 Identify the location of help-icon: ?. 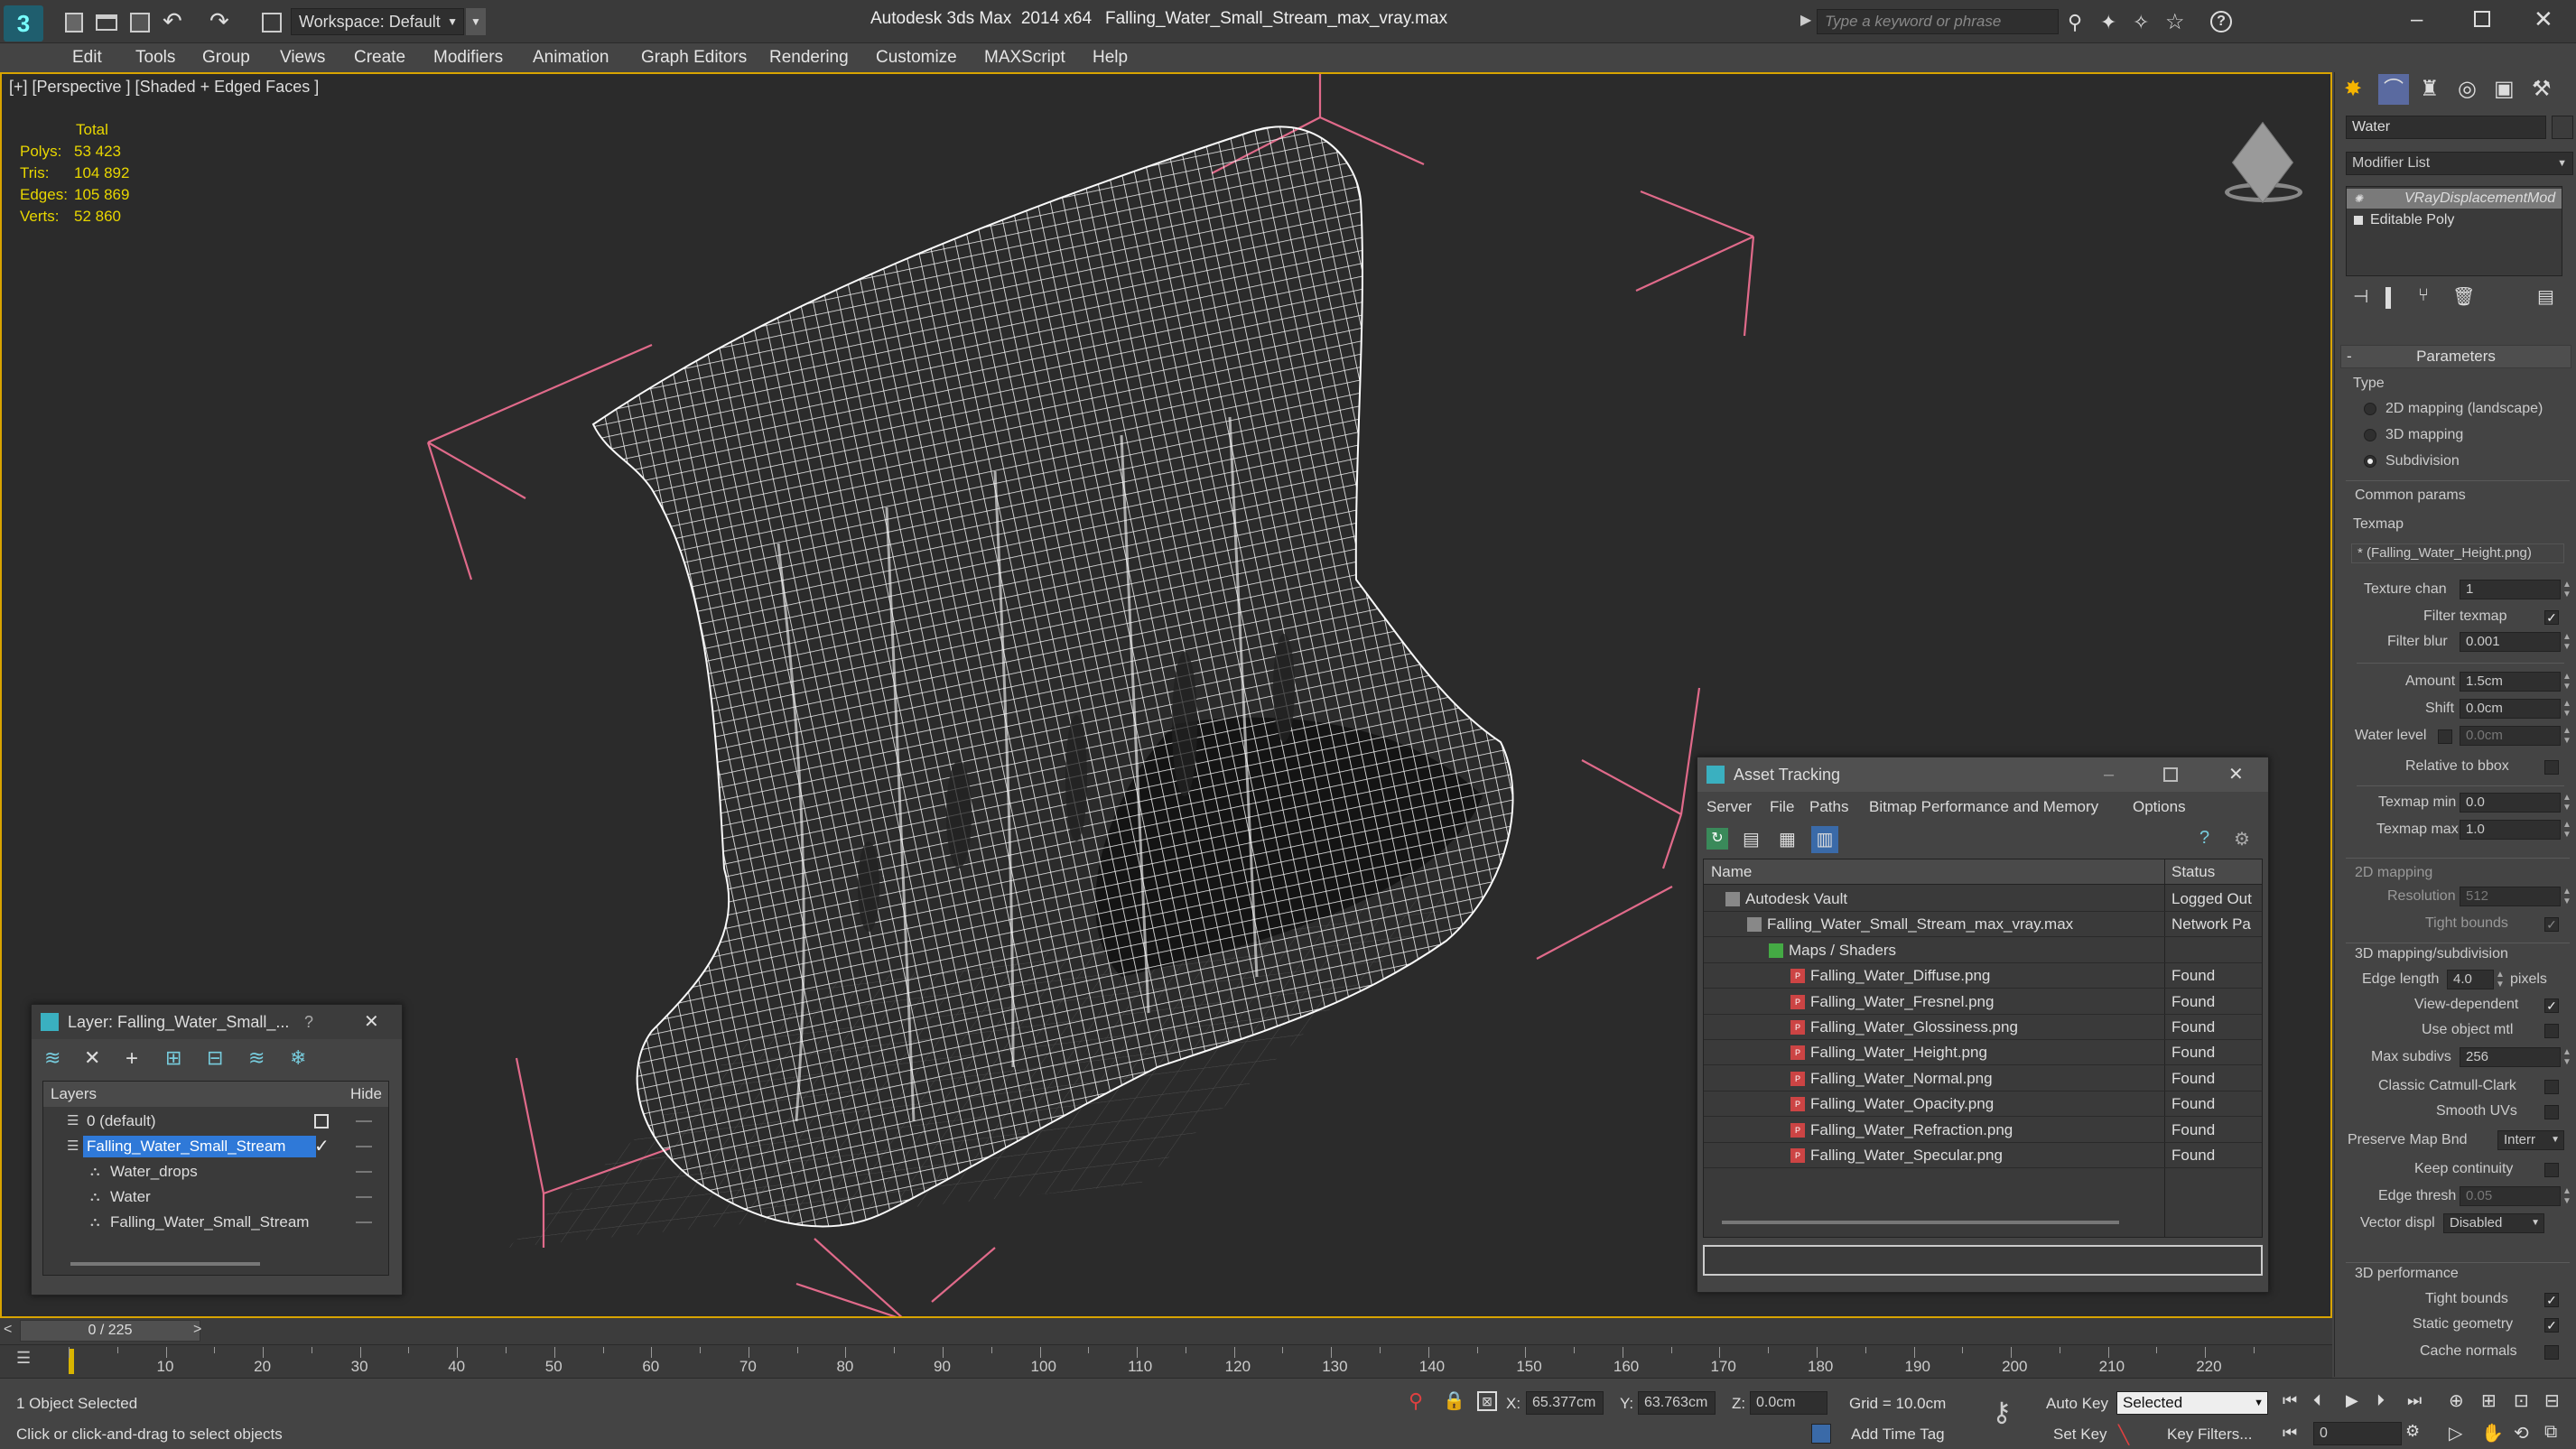
(2221, 22).